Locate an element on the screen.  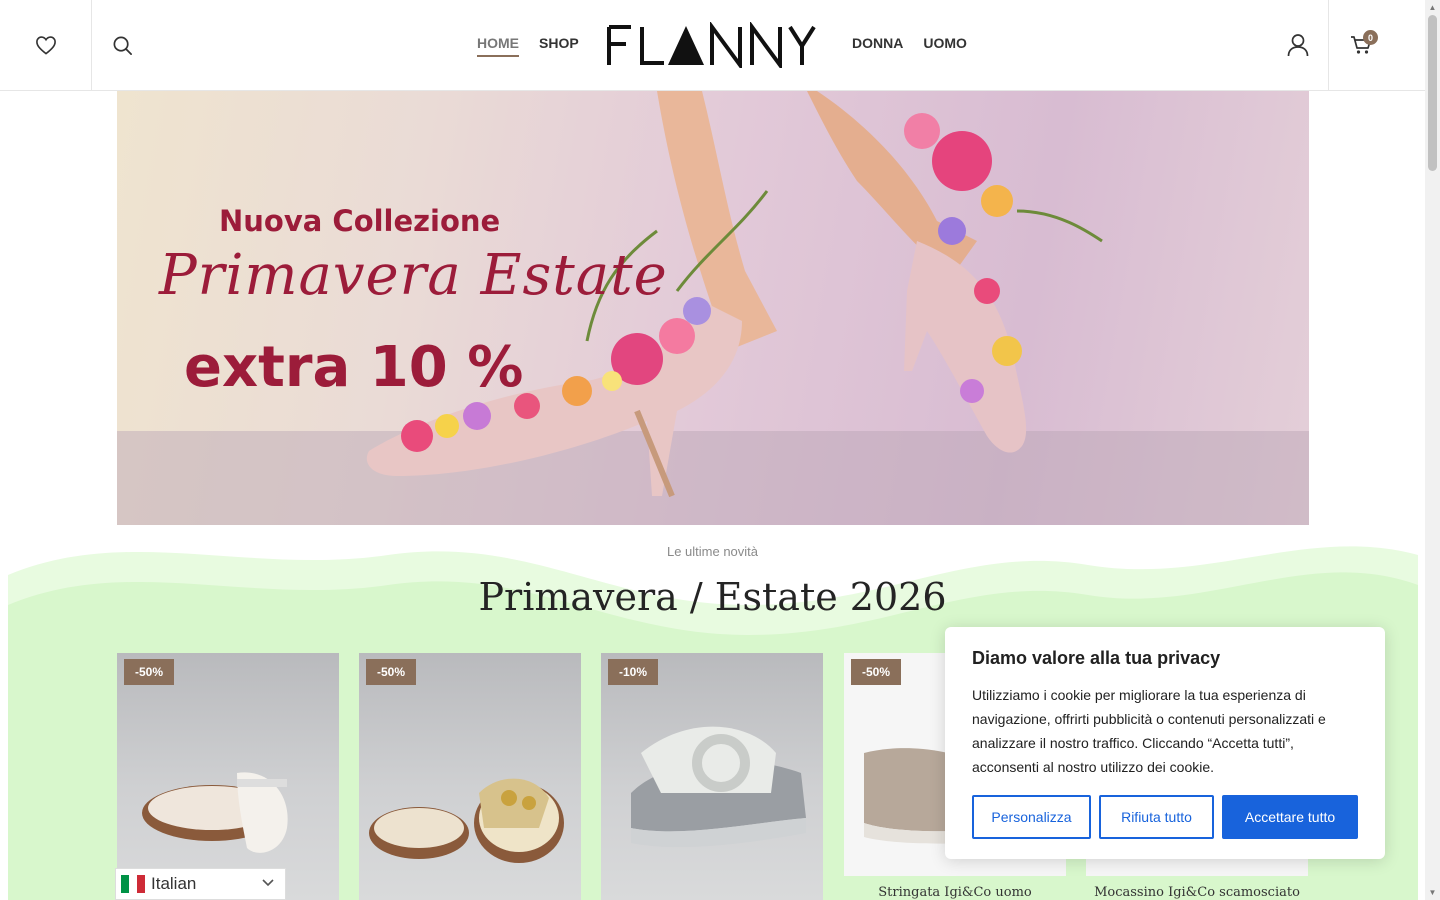
search-icon is located at coordinates (122, 45).